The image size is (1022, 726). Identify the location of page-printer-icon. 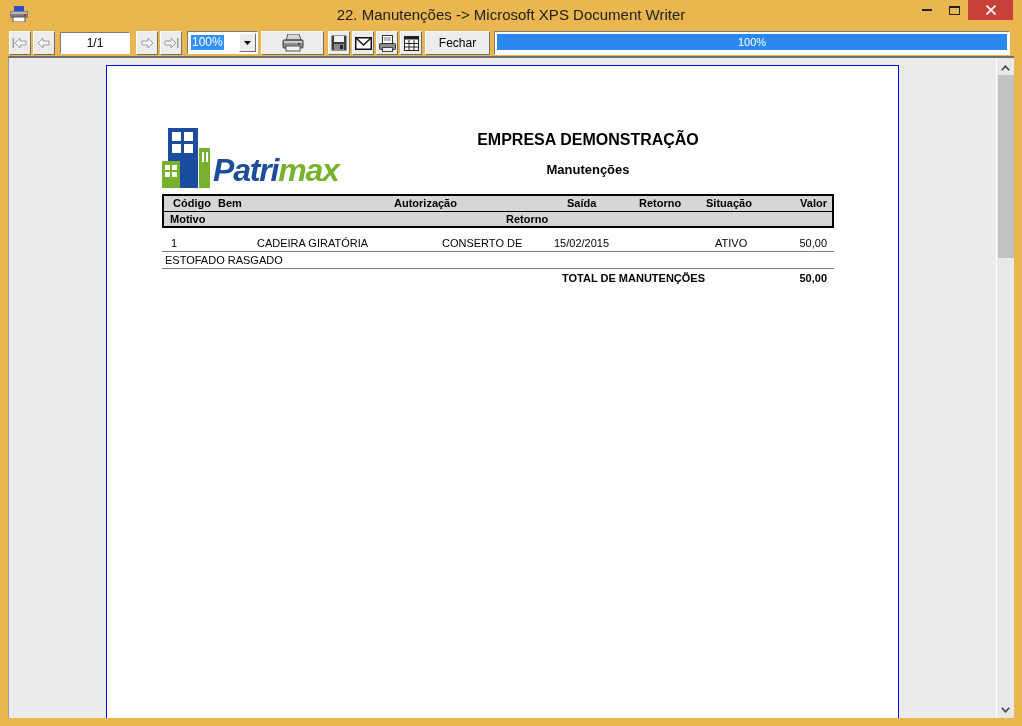
(387, 43).